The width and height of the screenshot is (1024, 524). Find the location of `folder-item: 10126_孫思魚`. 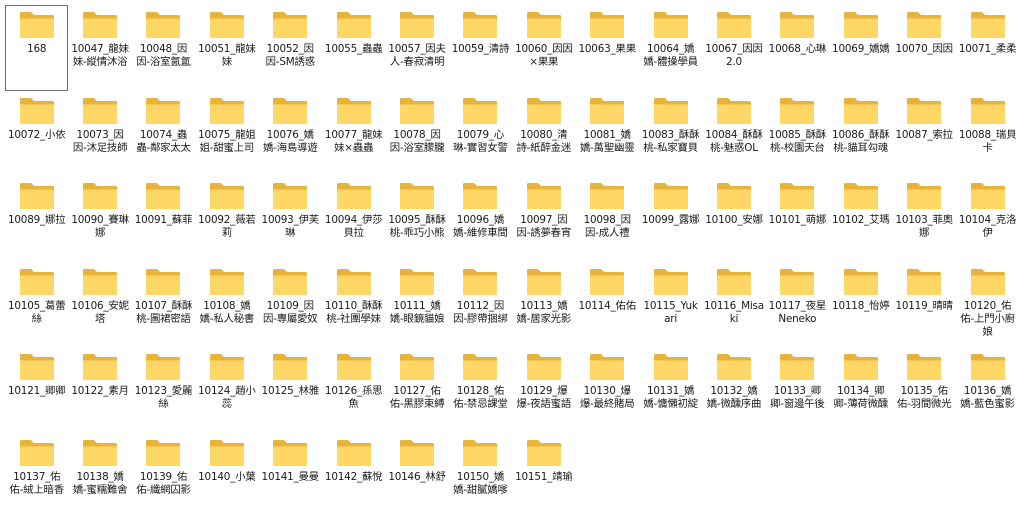

folder-item: 10126_孫思魚 is located at coordinates (353, 390).